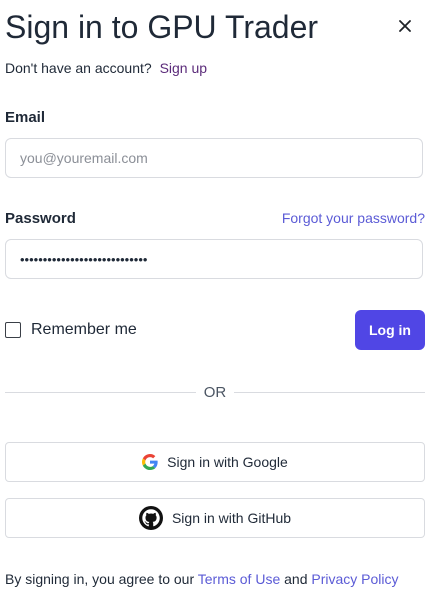  What do you see at coordinates (25, 117) in the screenshot?
I see `email-label: Email` at bounding box center [25, 117].